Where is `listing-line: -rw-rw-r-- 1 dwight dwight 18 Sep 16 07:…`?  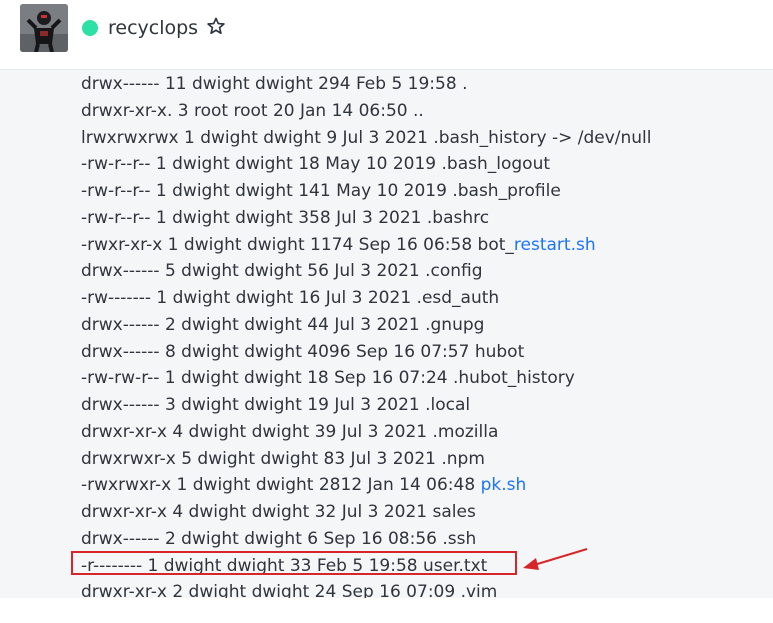 listing-line: -rw-rw-r-- 1 dwight dwight 18 Sep 16 07:… is located at coordinates (328, 378).